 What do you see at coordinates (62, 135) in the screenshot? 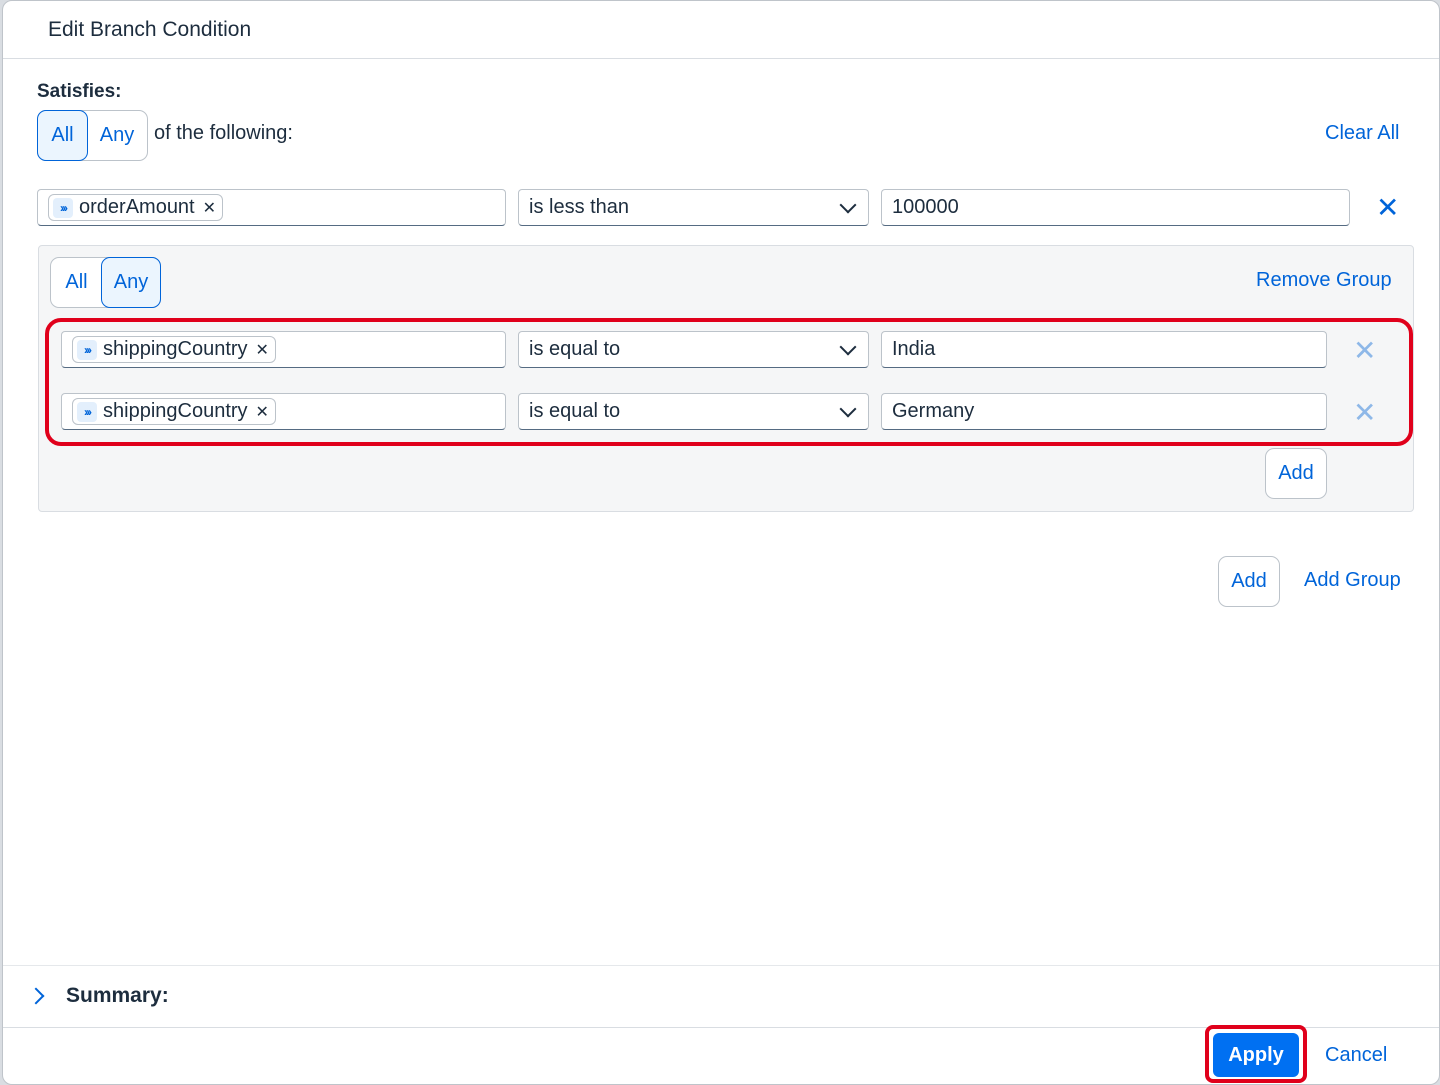
I see `mode-all-option: All` at bounding box center [62, 135].